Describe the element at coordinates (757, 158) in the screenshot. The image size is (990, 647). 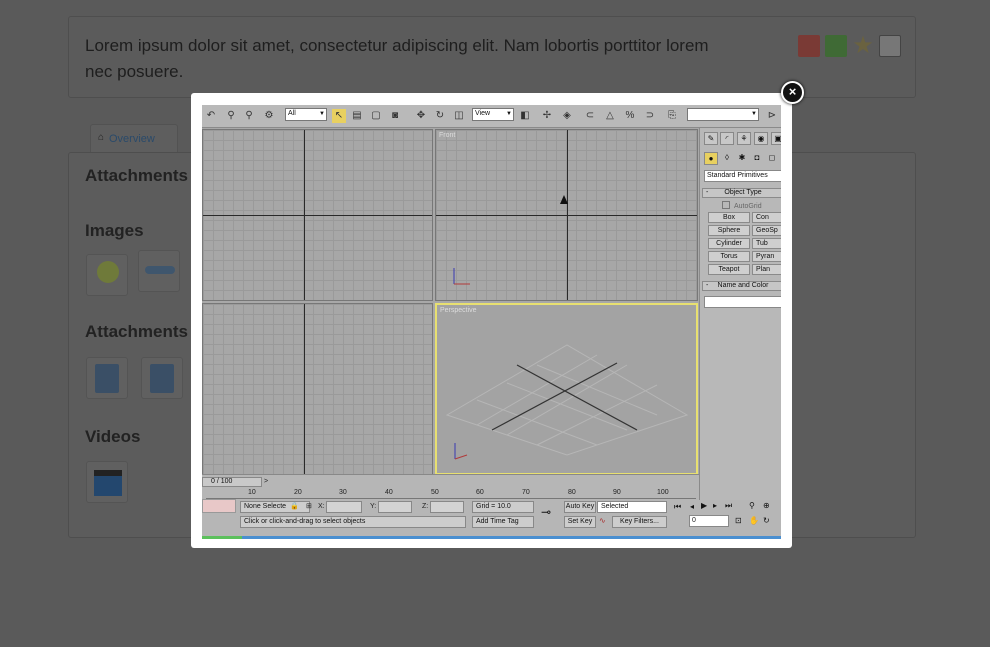
I see `cameras-icon: ◘` at that location.